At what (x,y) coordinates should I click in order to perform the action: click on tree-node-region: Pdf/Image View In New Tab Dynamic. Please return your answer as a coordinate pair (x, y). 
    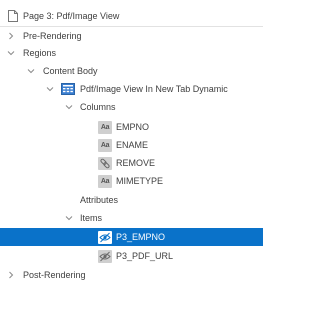
    Looking at the image, I should click on (131, 89).